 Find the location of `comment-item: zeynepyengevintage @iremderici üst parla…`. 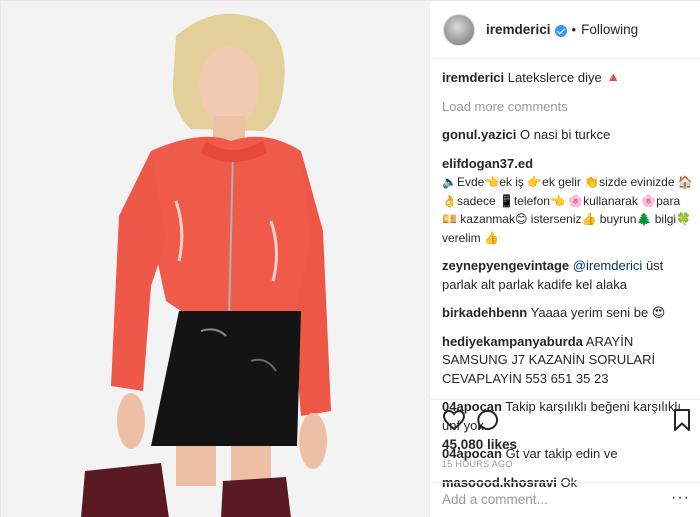

comment-item: zeynepyengevintage @iremderici üst parla… is located at coordinates (568, 275).